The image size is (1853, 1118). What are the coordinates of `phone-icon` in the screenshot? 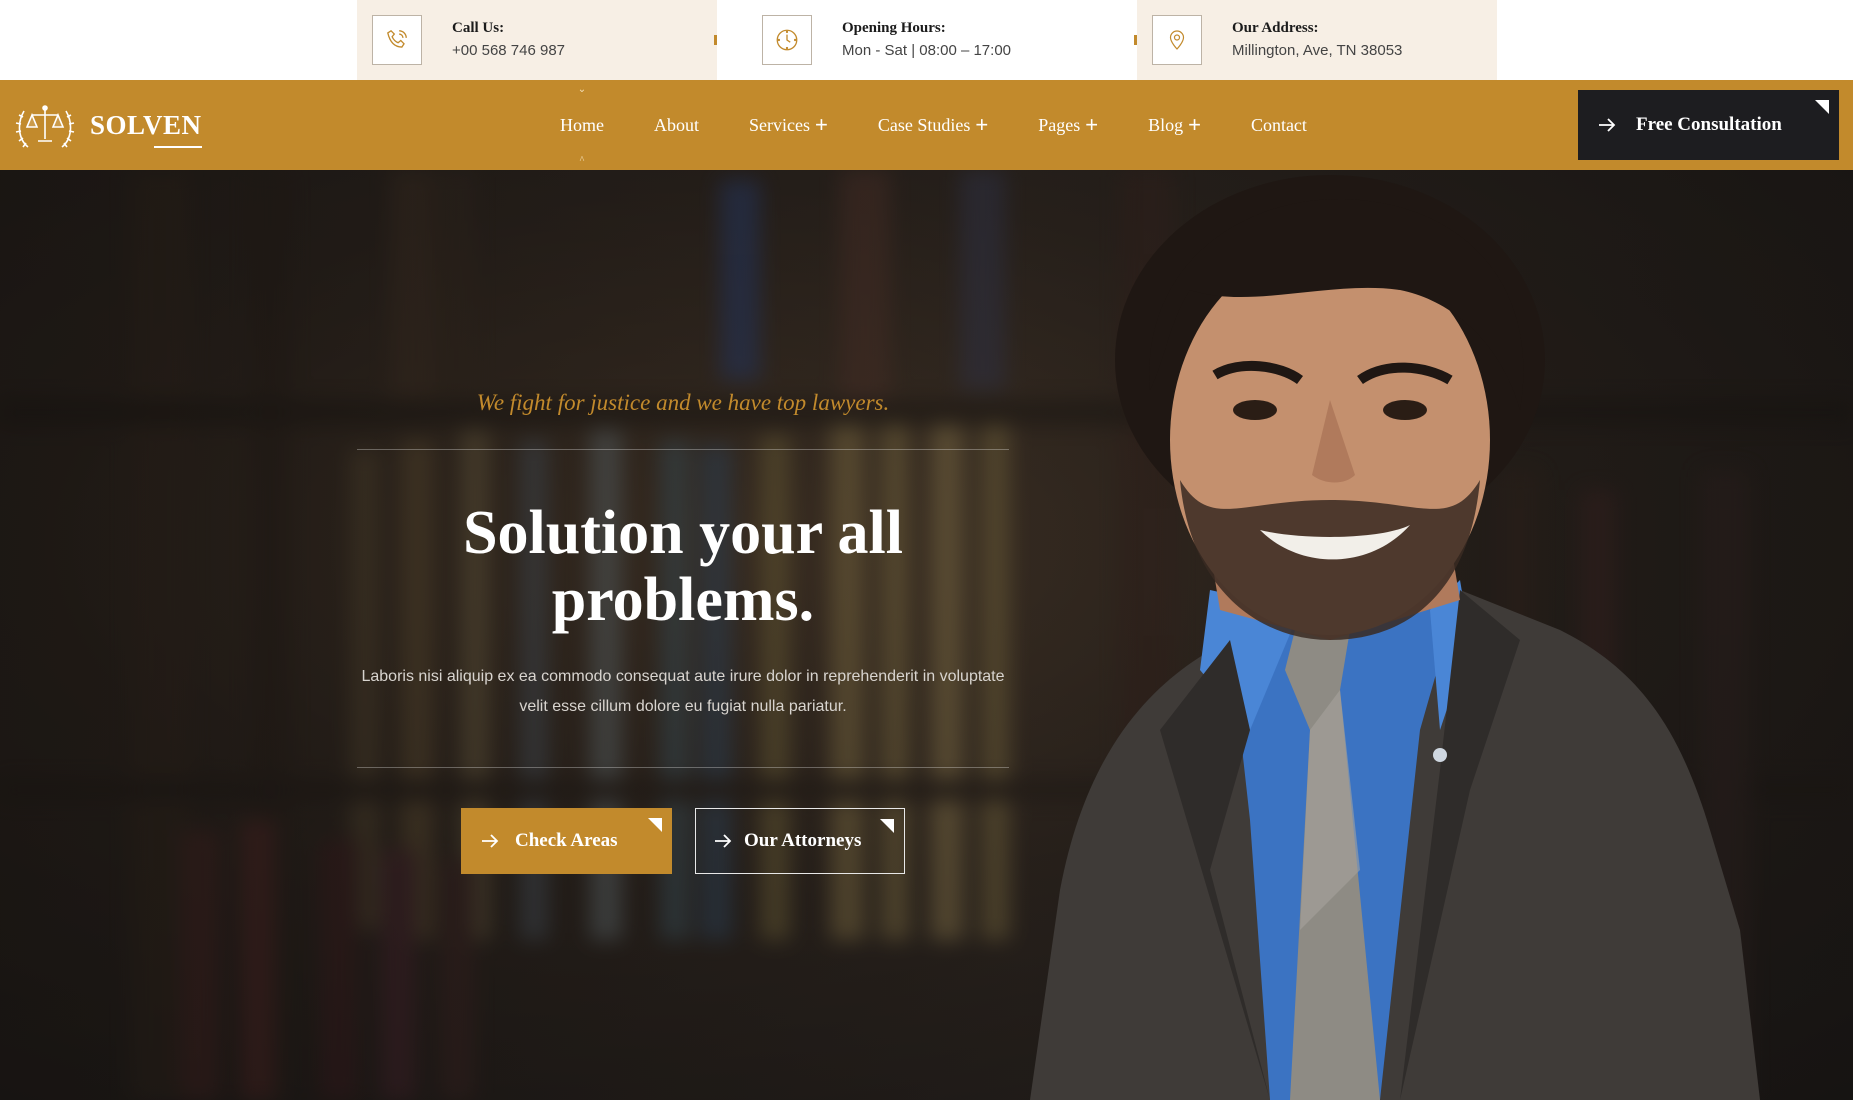 It's located at (397, 40).